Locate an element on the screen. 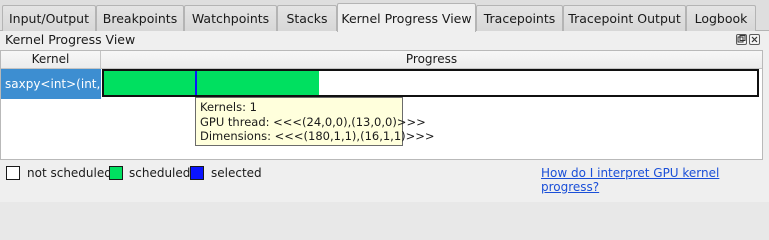 The image size is (769, 240). progress-scheduled-segment is located at coordinates (211, 83).